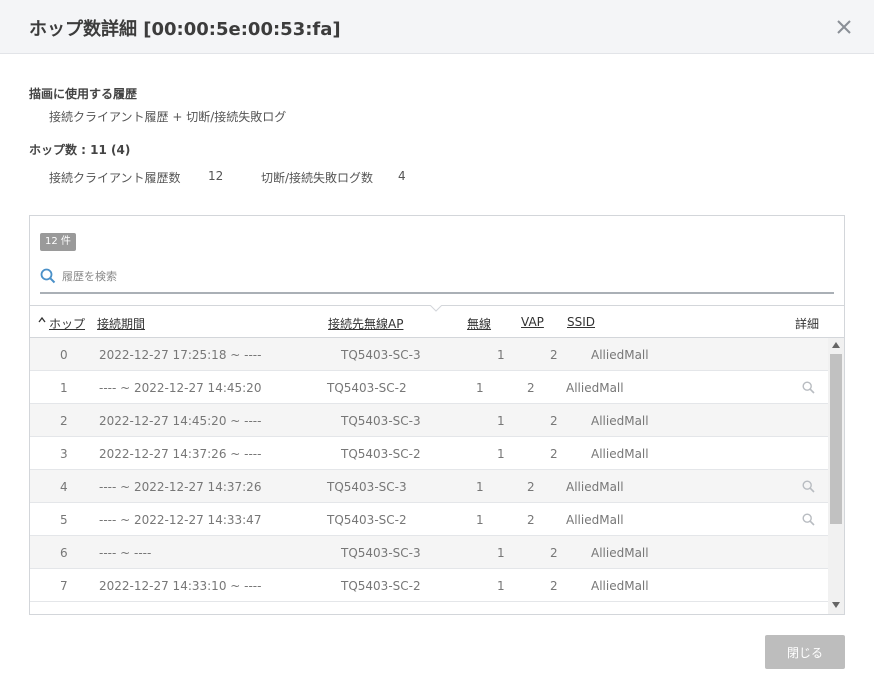  What do you see at coordinates (805, 652) in the screenshot?
I see `close-button: 閉じる` at bounding box center [805, 652].